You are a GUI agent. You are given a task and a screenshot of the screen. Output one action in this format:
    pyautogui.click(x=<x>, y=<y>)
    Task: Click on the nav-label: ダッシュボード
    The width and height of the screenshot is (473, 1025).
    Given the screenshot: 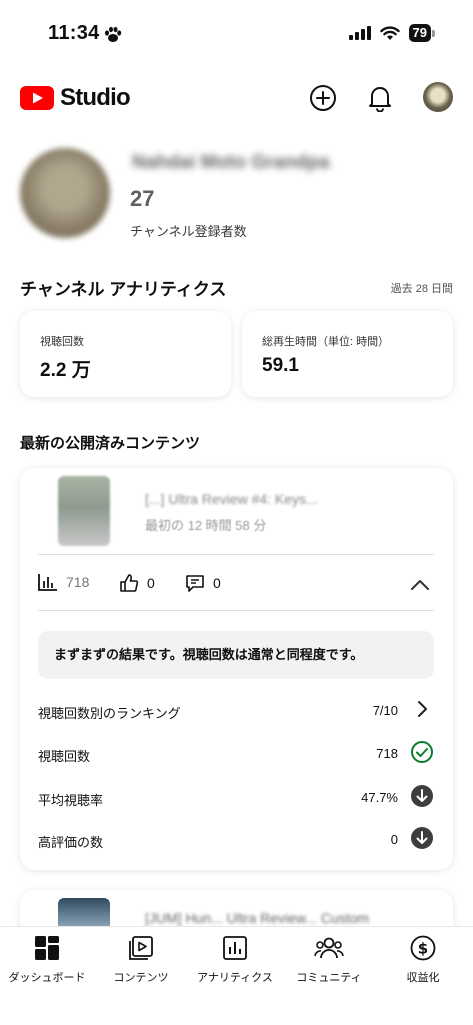 What is the action you would take?
    pyautogui.click(x=47, y=978)
    